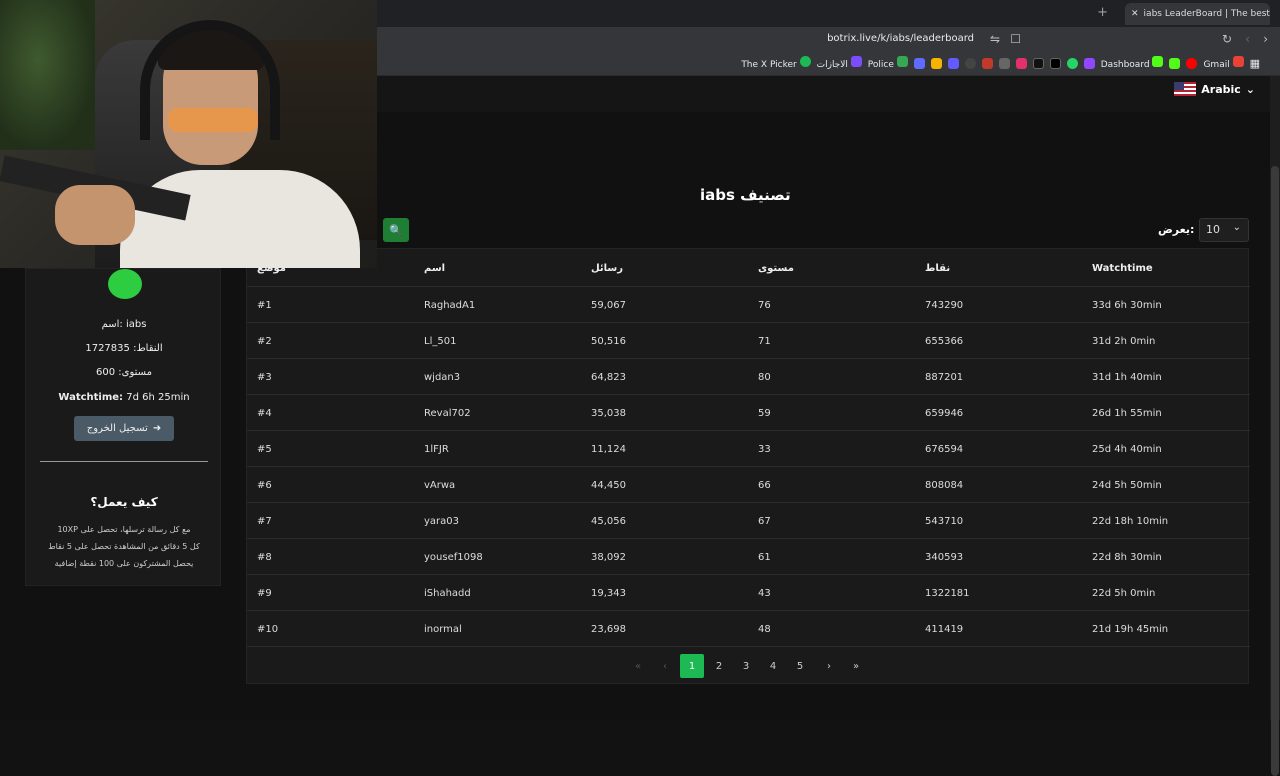  What do you see at coordinates (748, 268) in the screenshot?
I see `table-header: موضع اسم رسائل مستوى نقاط Watchtime` at bounding box center [748, 268].